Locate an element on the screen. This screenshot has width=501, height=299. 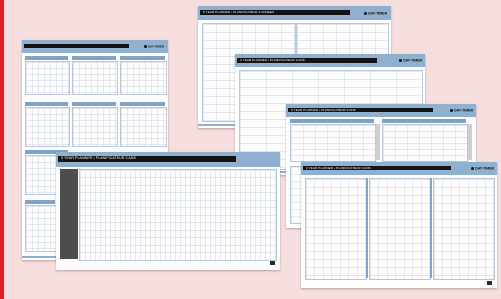
sheet-title: 3 YEAR PLANNER • PLANIFICATEUR 3 ANNEES is located at coordinates (239, 12).